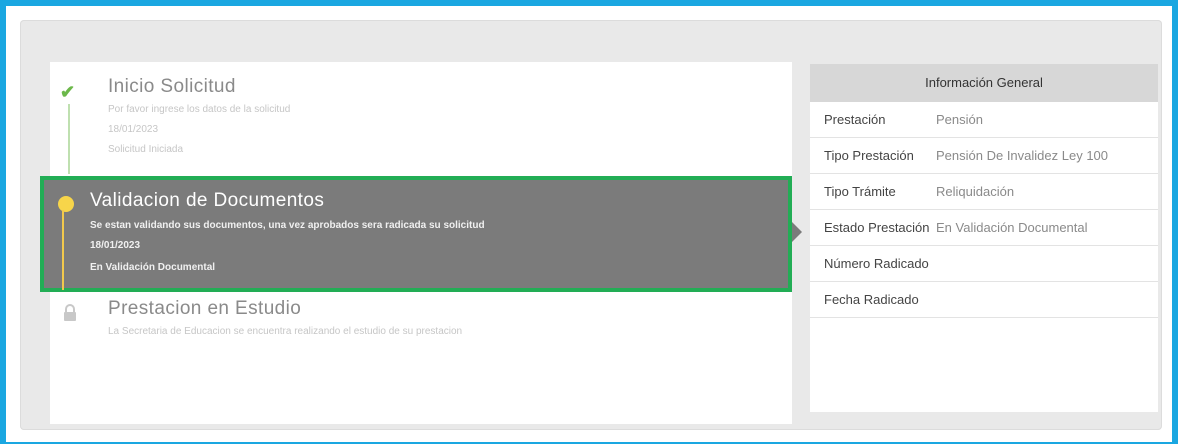 This screenshot has height=444, width=1178. Describe the element at coordinates (877, 227) in the screenshot. I see `info-label: Estado Prestación` at that location.